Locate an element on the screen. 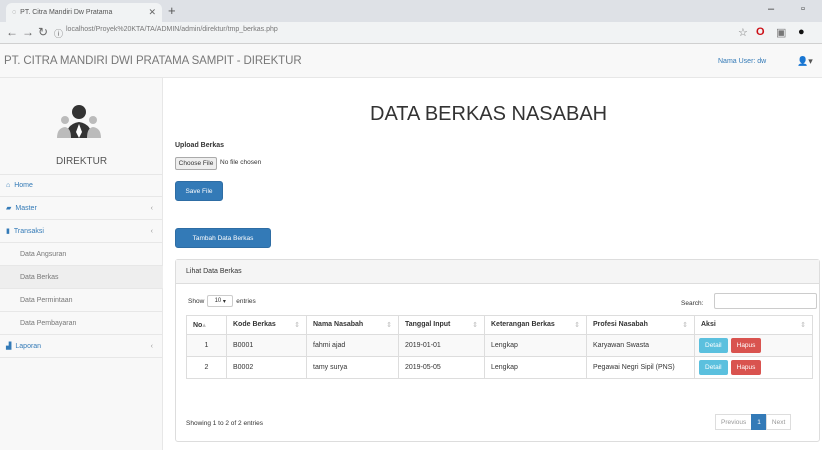 This screenshot has height=450, width=822. new-tab-icon: + is located at coordinates (172, 10).